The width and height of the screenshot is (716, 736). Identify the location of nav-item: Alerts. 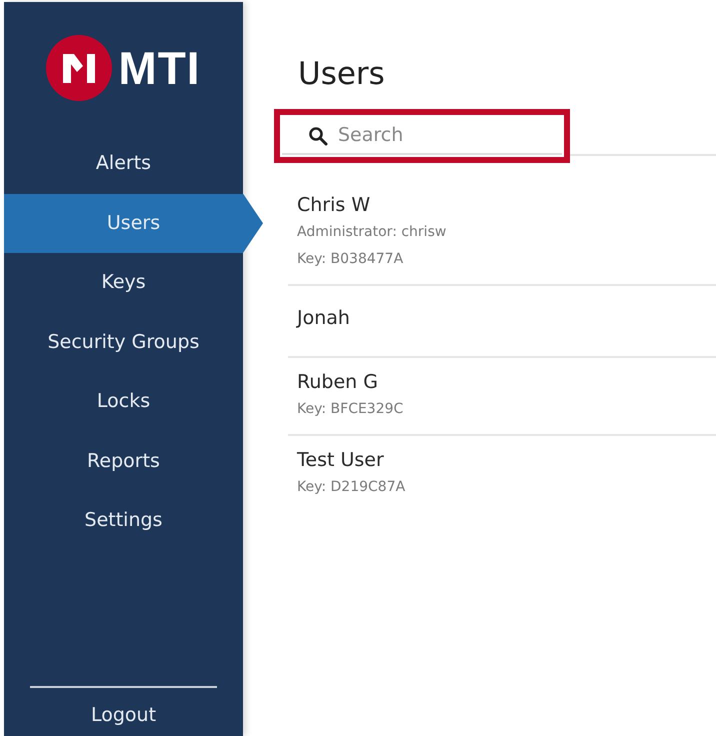
(123, 164).